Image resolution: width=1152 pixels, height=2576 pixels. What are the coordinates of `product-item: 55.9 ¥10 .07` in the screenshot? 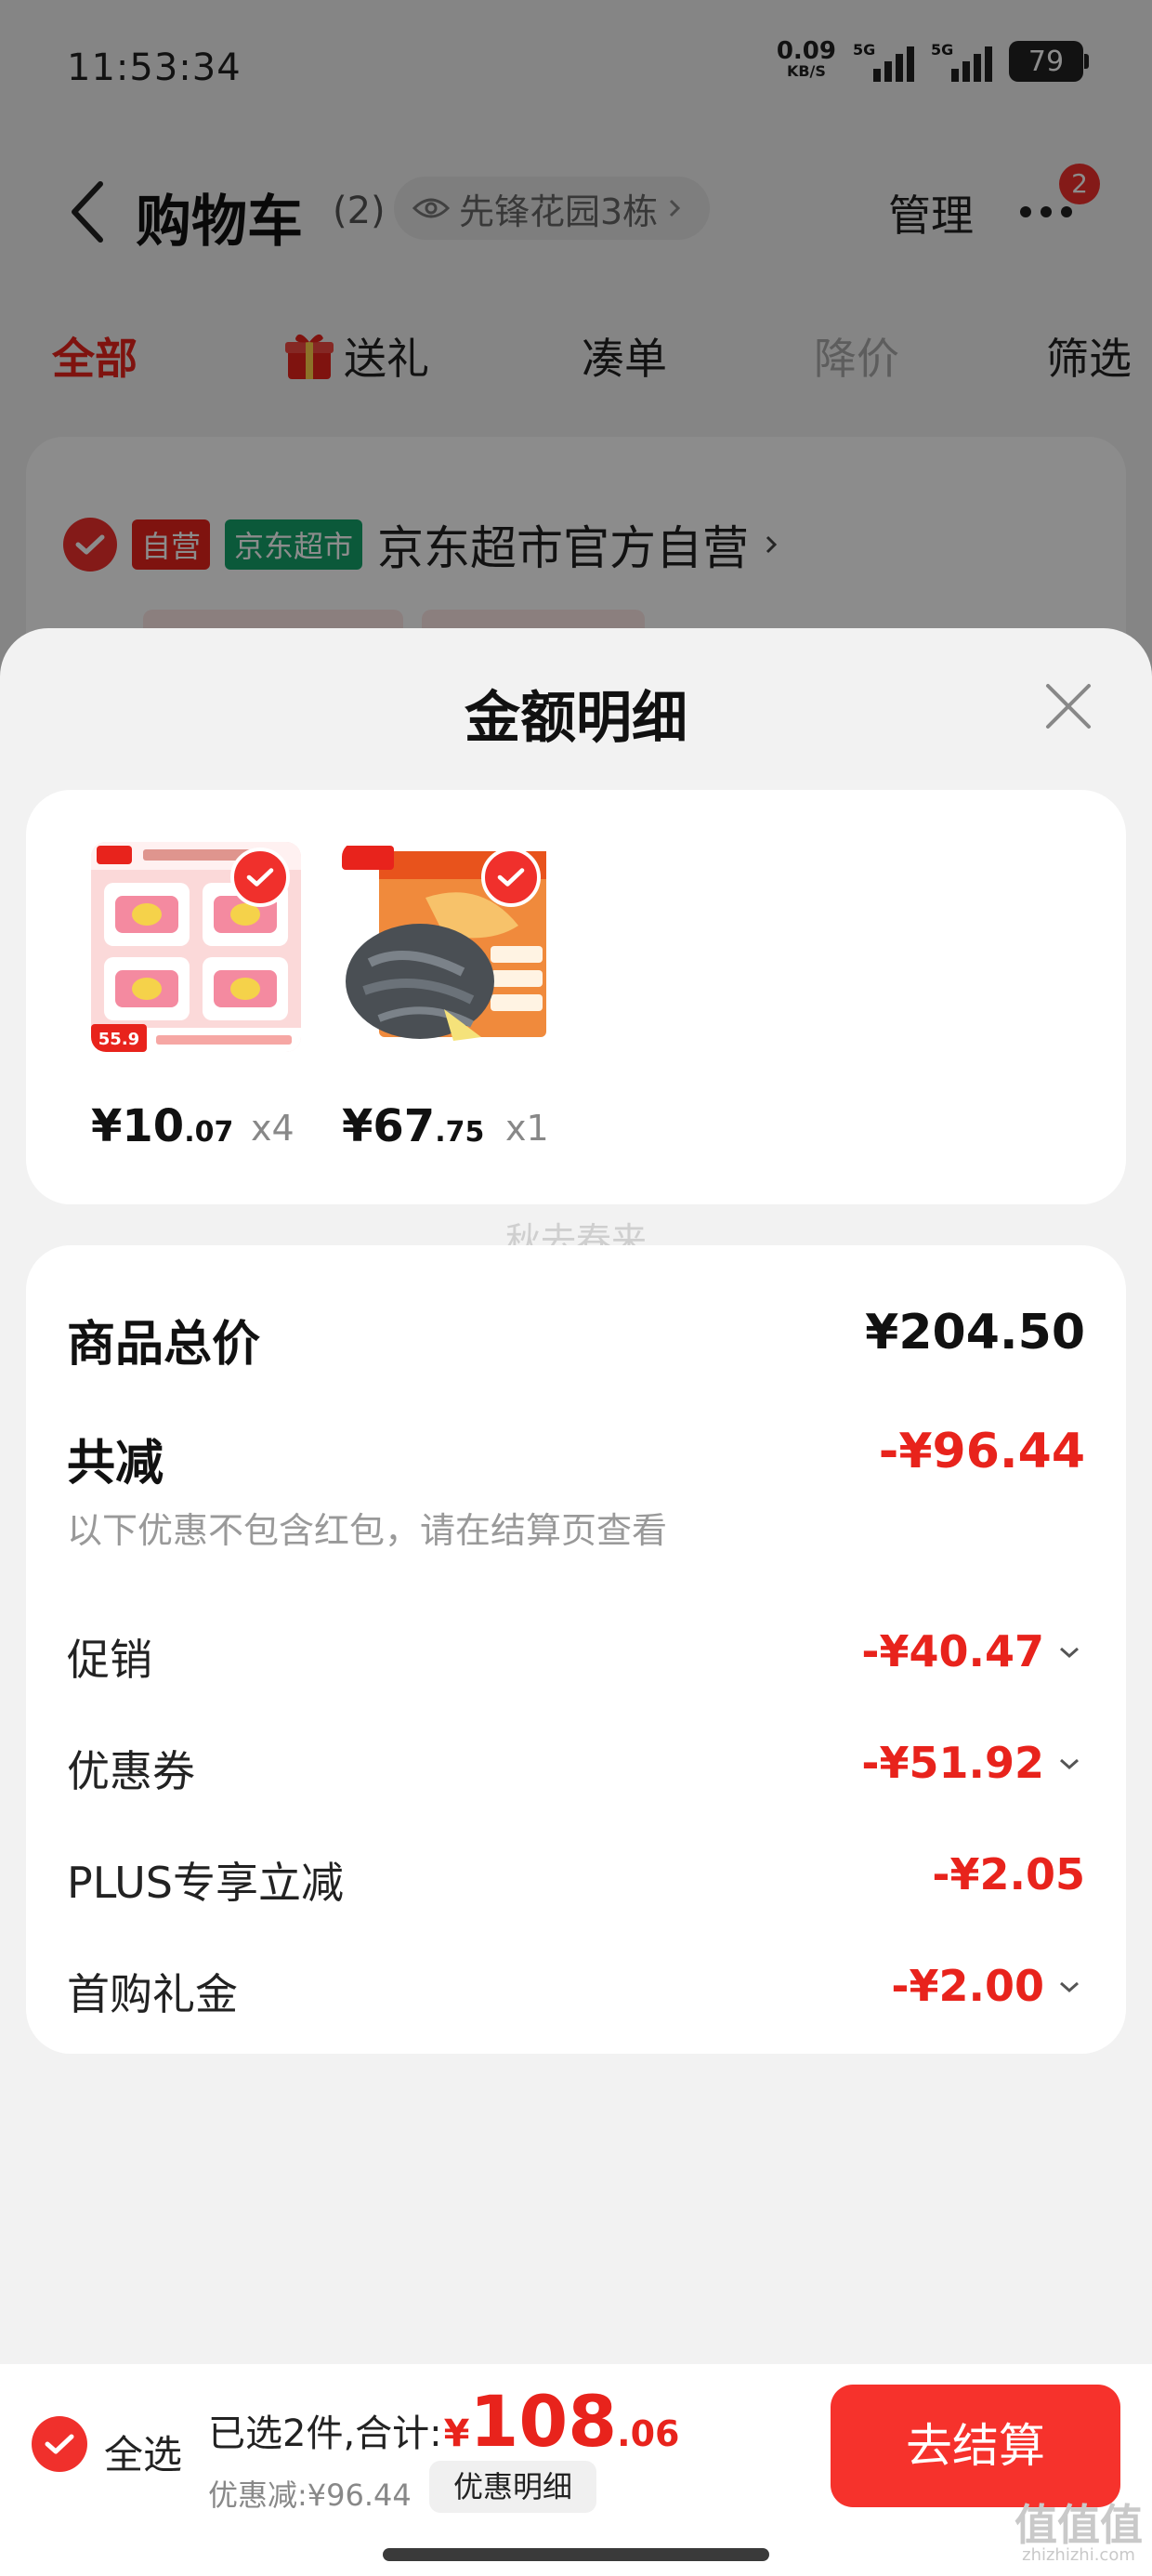 It's located at (212, 997).